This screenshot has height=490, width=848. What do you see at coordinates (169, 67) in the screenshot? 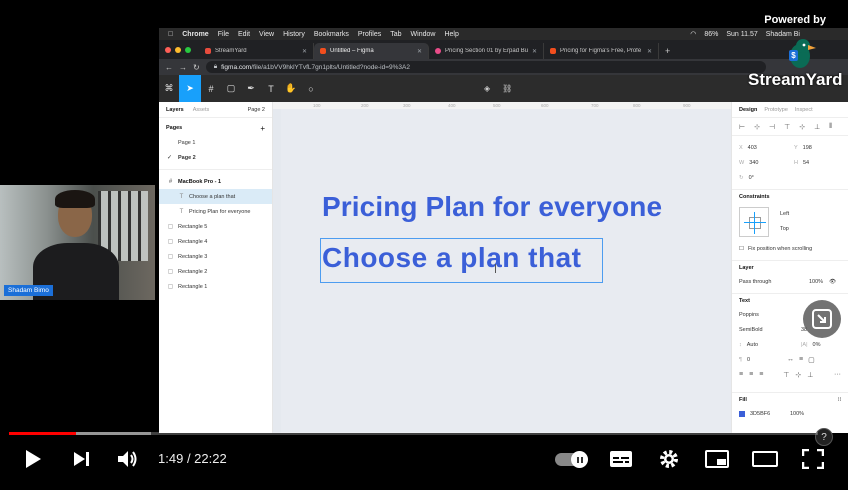
I see `back-icon: ←` at bounding box center [169, 67].